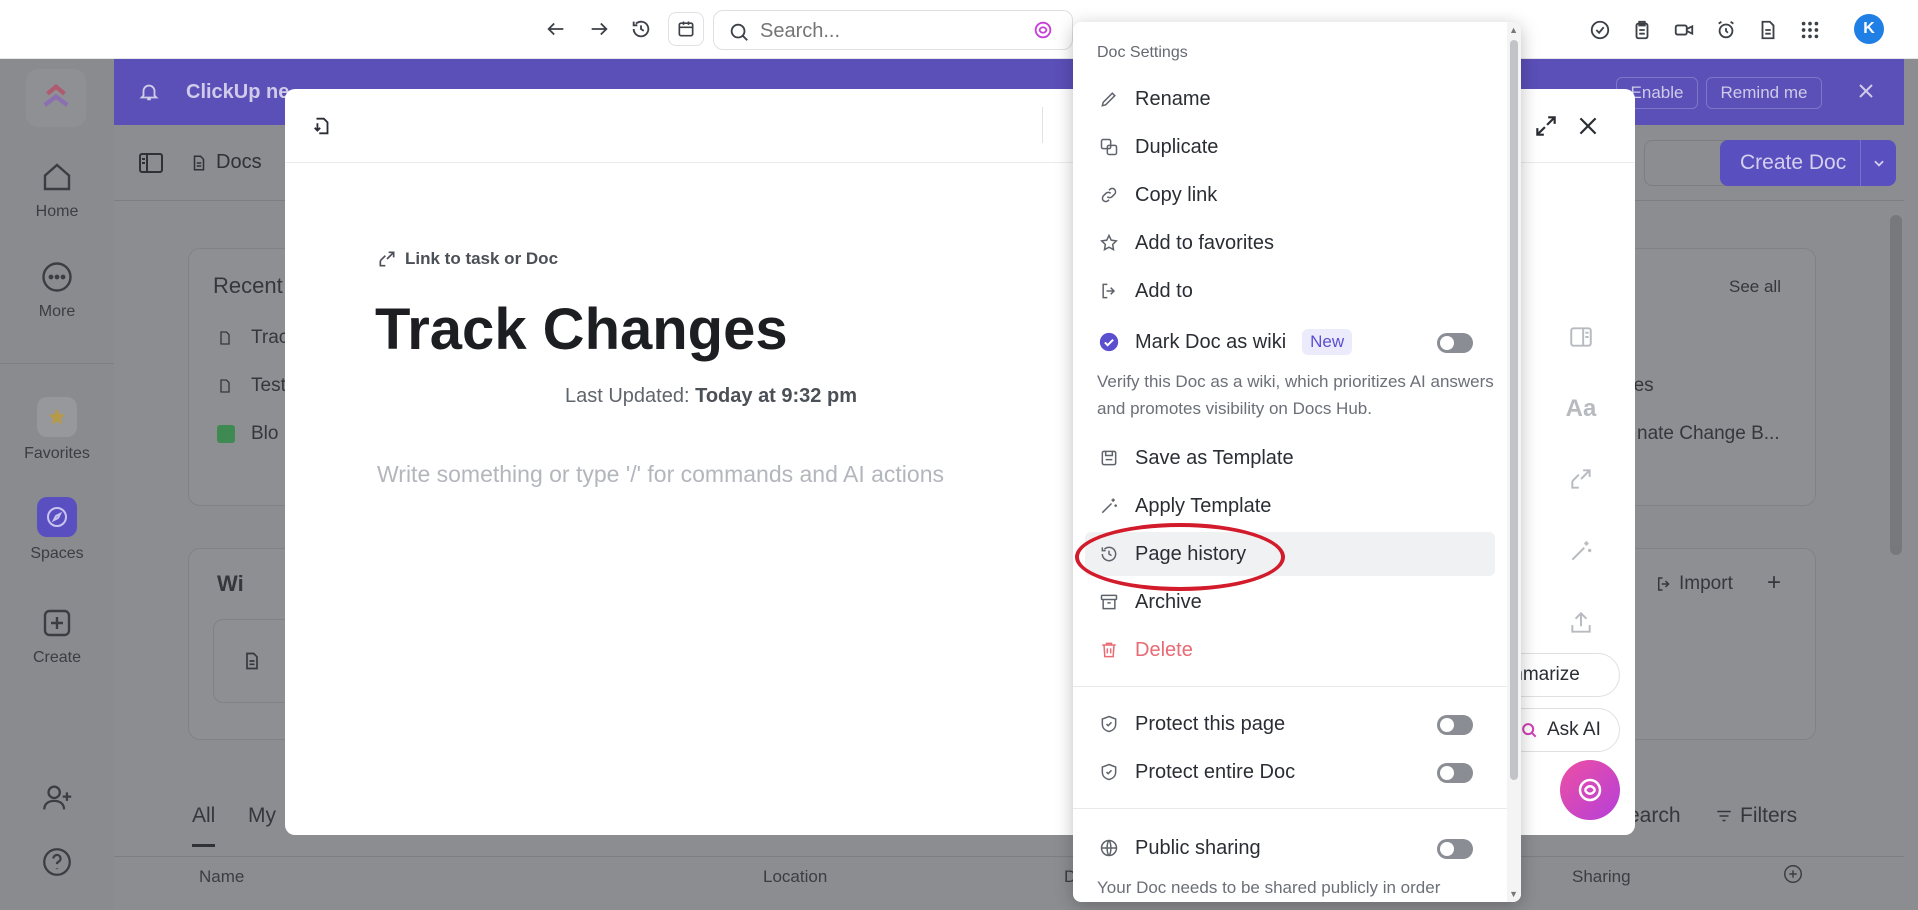 This screenshot has width=1918, height=910. I want to click on link-to-task-button: Link to task or Doc, so click(467, 259).